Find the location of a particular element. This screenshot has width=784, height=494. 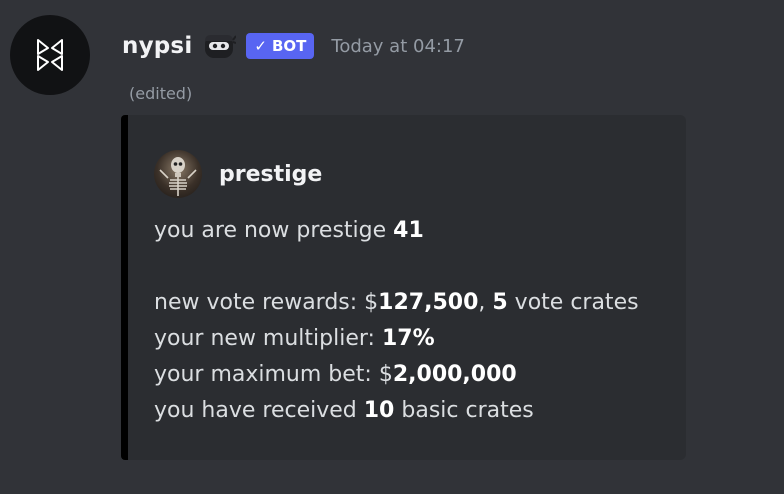

prestige-line: you are now prestige 41 is located at coordinates (414, 231).